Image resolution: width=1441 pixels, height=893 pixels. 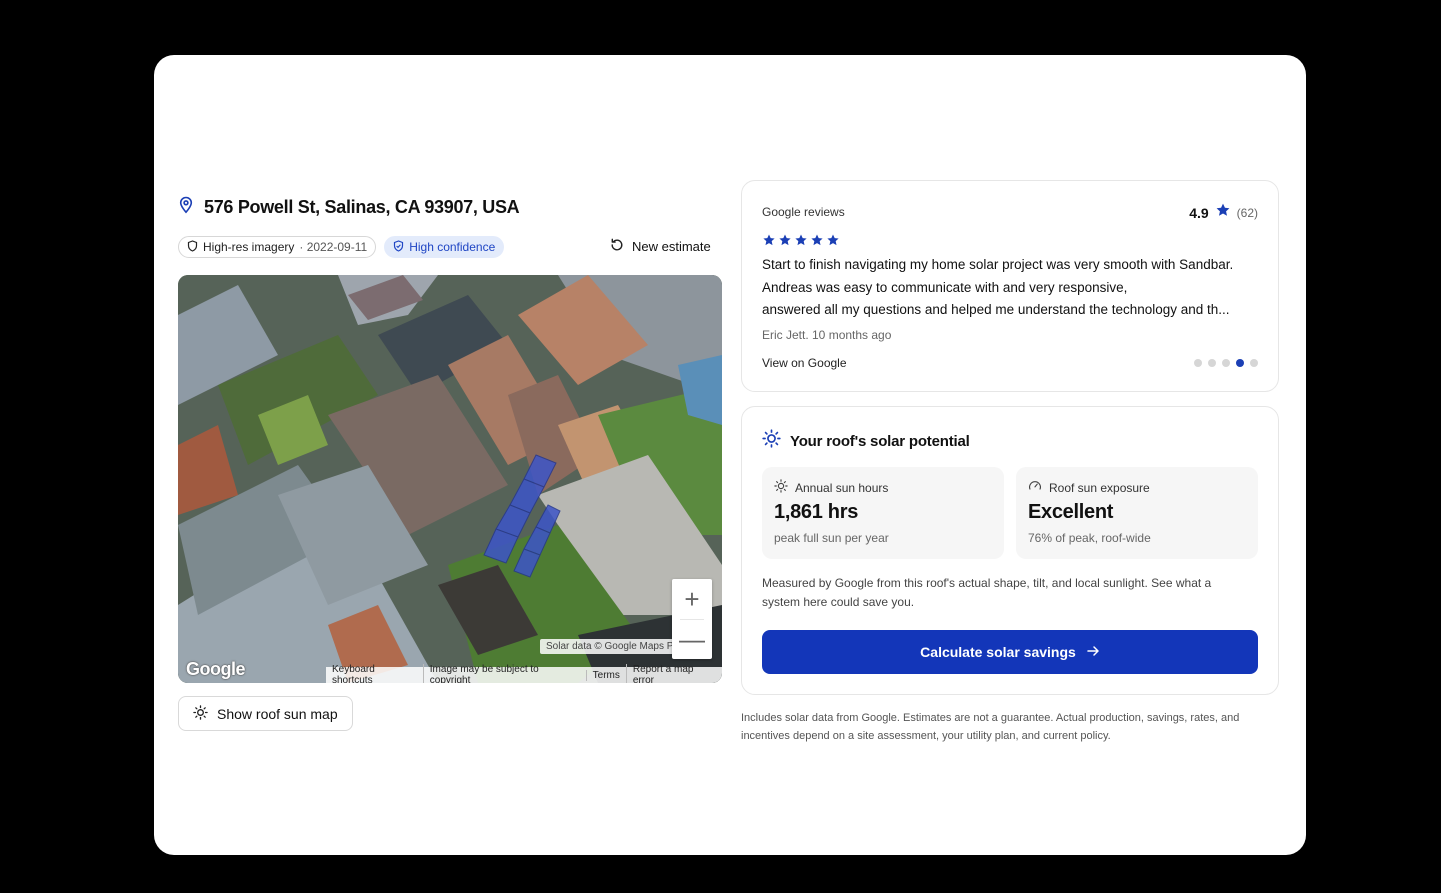 I want to click on calculate-solar-savings-button: Calculate solar savings, so click(x=1010, y=652).